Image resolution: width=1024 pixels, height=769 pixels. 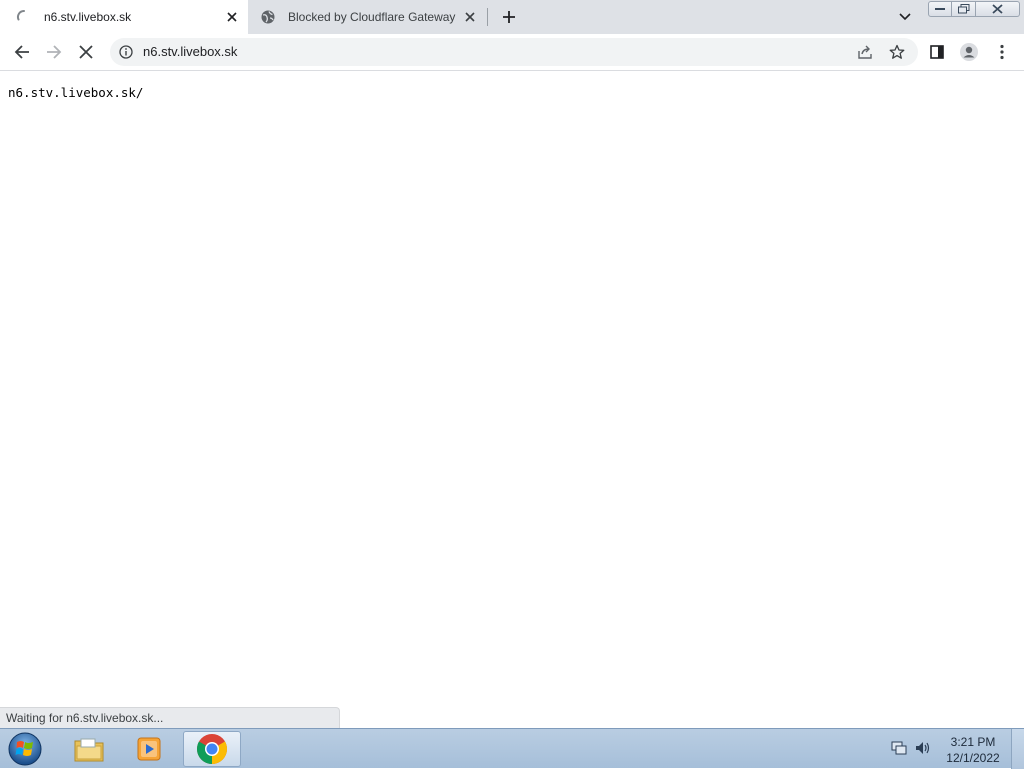 I want to click on back-arrow-icon, so click(x=21, y=52).